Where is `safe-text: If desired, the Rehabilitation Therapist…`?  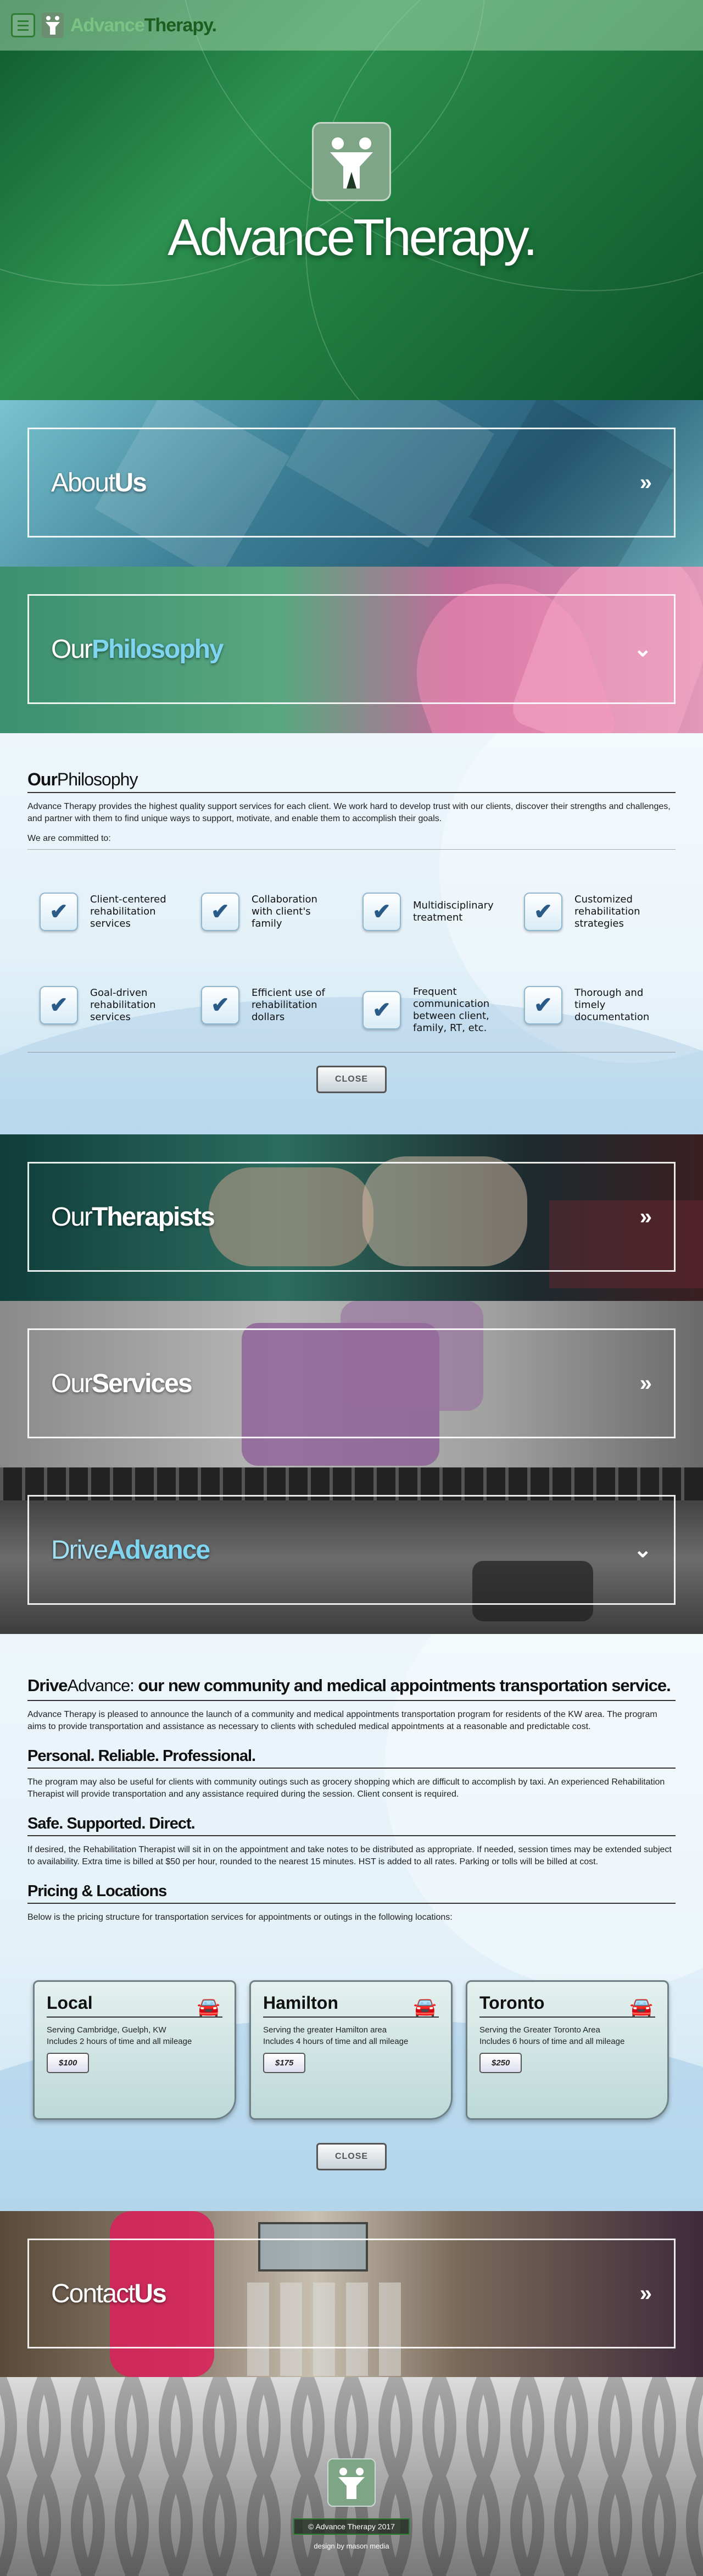 safe-text: If desired, the Rehabilitation Therapist… is located at coordinates (349, 1855).